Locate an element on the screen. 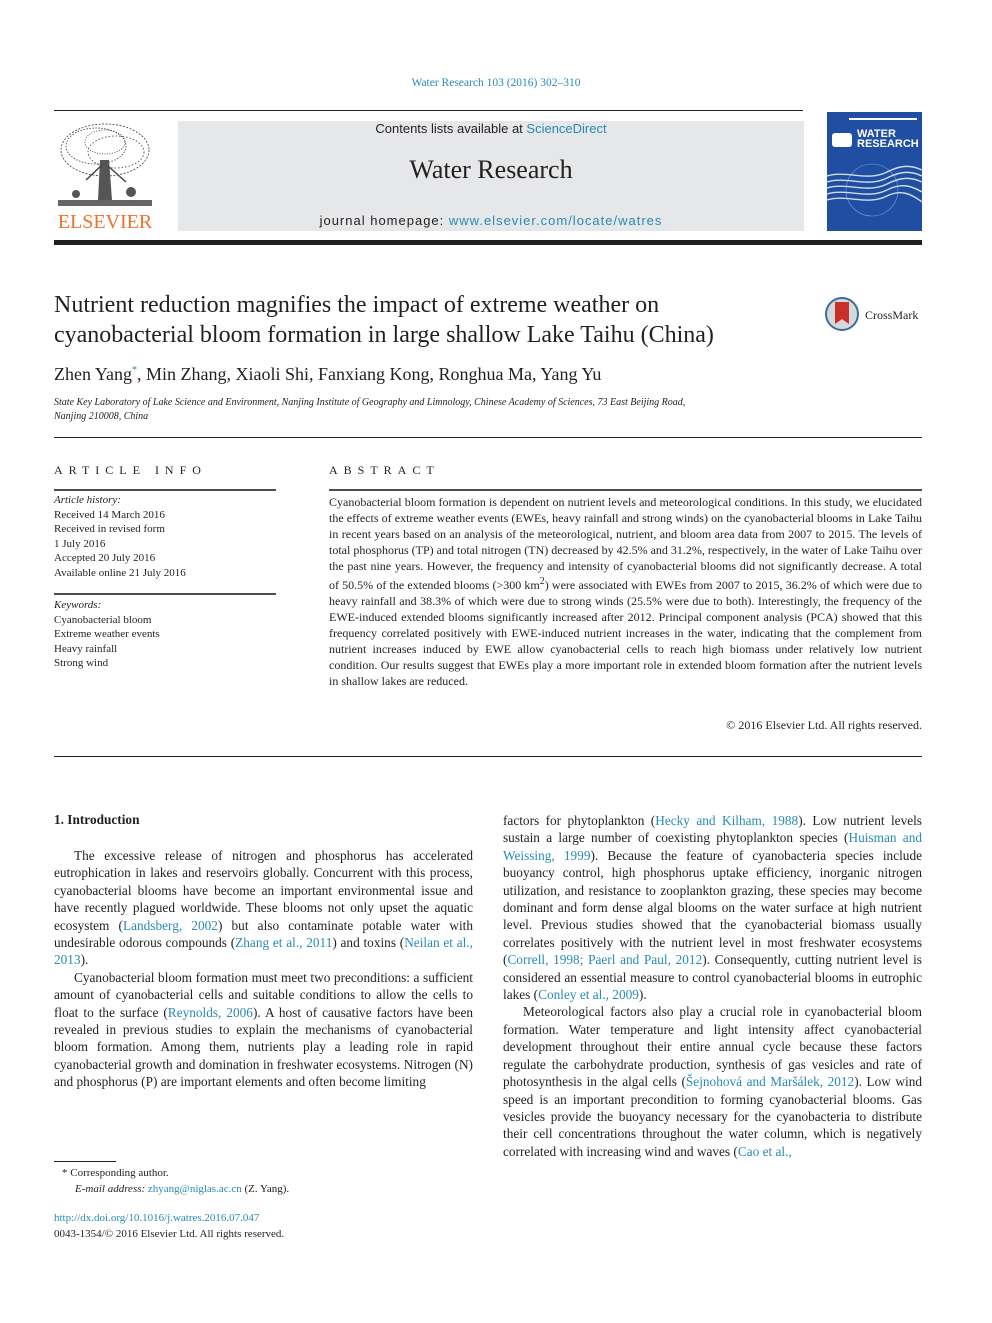 The height and width of the screenshot is (1323, 992). crossmark-label: CrossMark is located at coordinates (892, 315).